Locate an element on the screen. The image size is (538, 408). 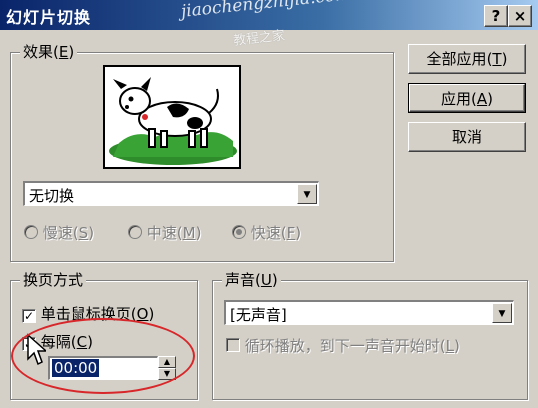
speed-medium-label: 中速(M) is located at coordinates (174, 233).